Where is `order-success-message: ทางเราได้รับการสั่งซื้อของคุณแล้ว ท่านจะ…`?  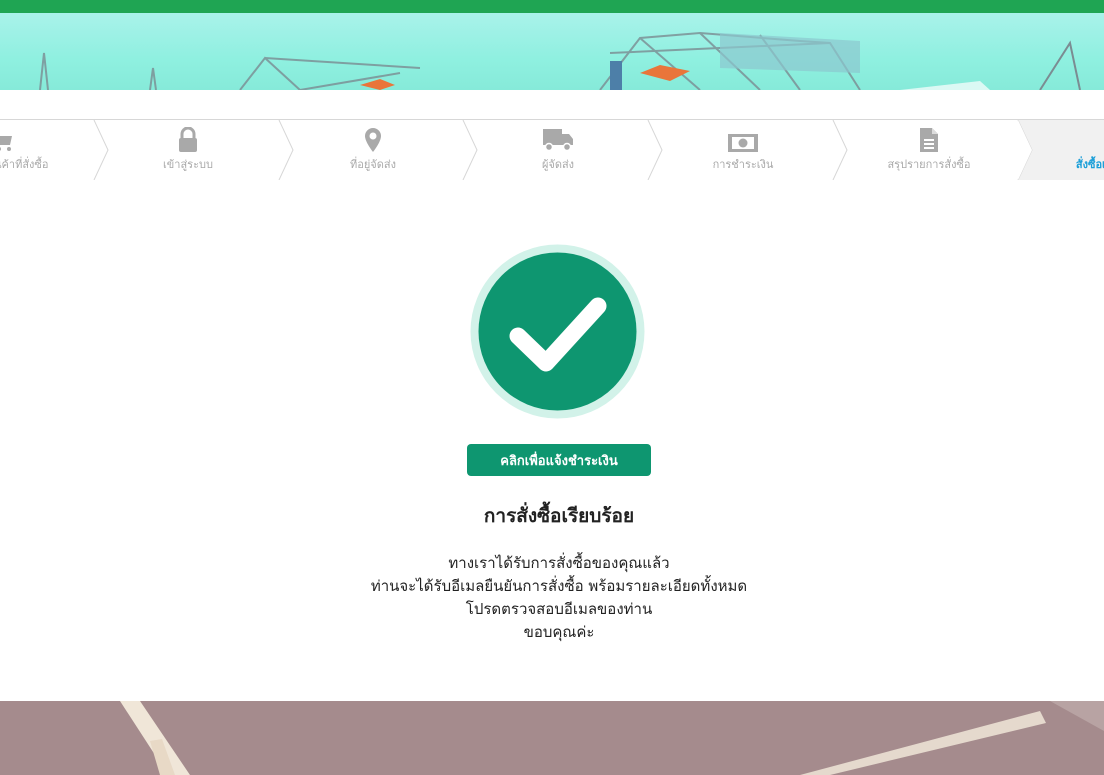
order-success-message: ทางเราได้รับการสั่งซื้อของคุณแล้ว ท่านจะ… is located at coordinates (552, 598).